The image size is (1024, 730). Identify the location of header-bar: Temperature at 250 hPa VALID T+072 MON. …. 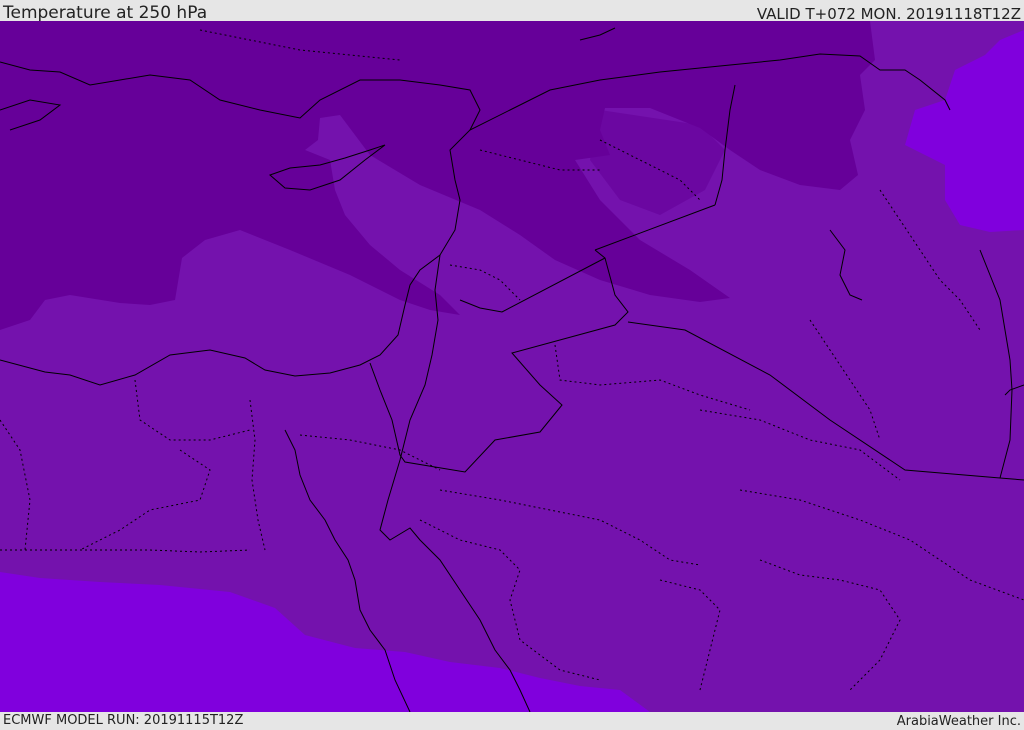
(512, 11).